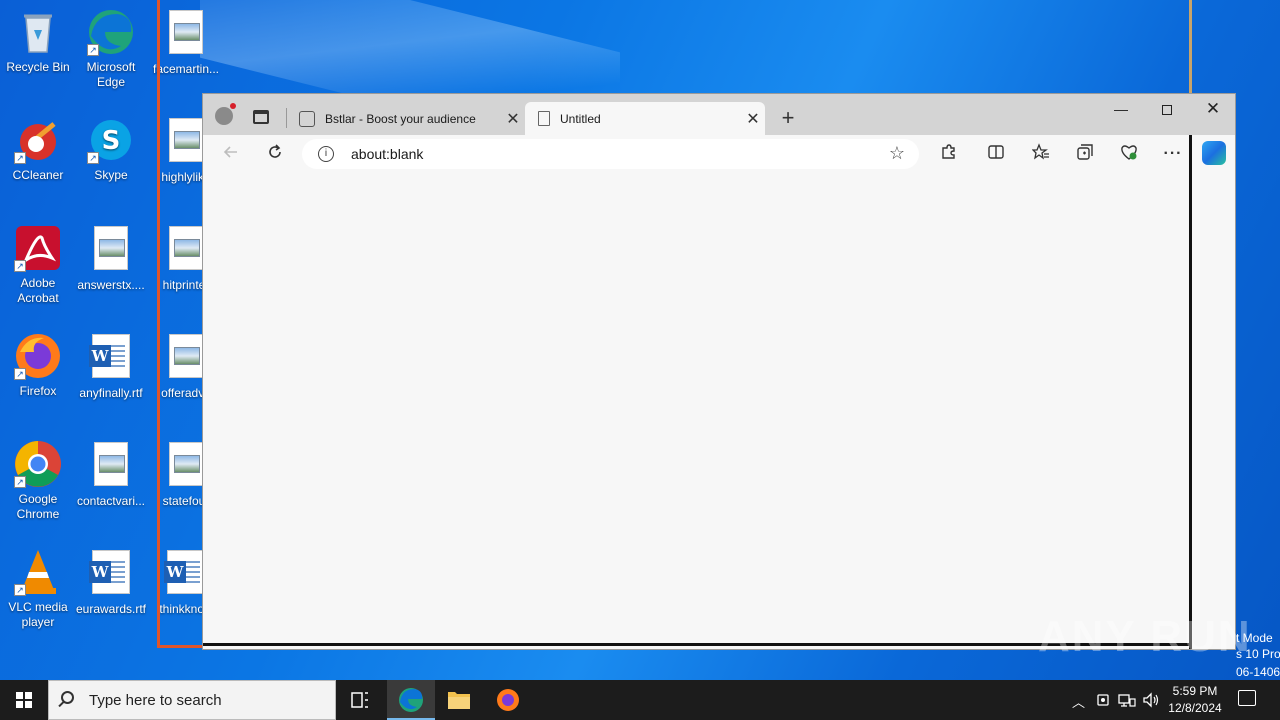 Image resolution: width=1280 pixels, height=720 pixels. I want to click on desktop-icon-firefox: ↗ Firefox, so click(38, 365).